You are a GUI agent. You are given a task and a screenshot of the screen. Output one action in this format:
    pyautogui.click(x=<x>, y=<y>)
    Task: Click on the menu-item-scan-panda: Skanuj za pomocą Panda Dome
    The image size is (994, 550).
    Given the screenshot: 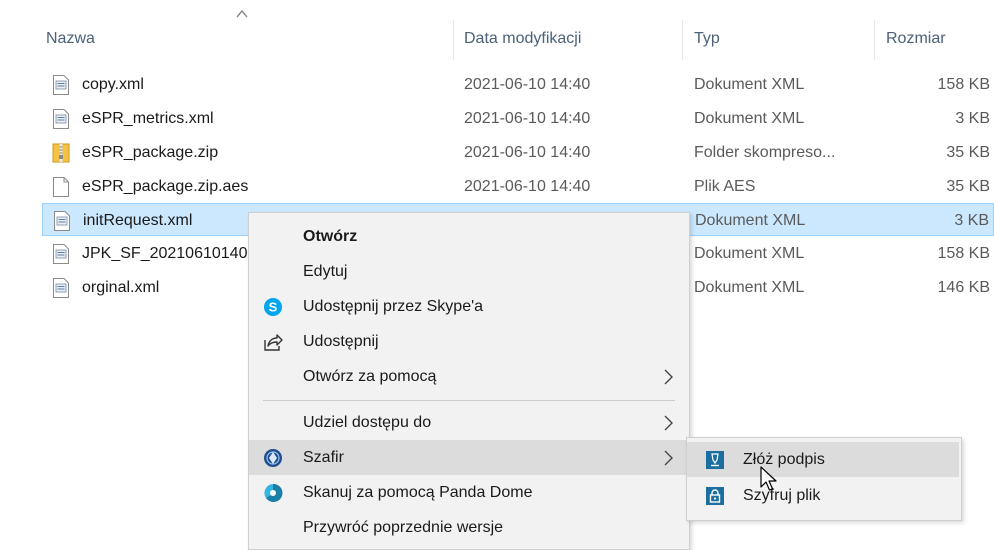 What is the action you would take?
    pyautogui.click(x=469, y=492)
    